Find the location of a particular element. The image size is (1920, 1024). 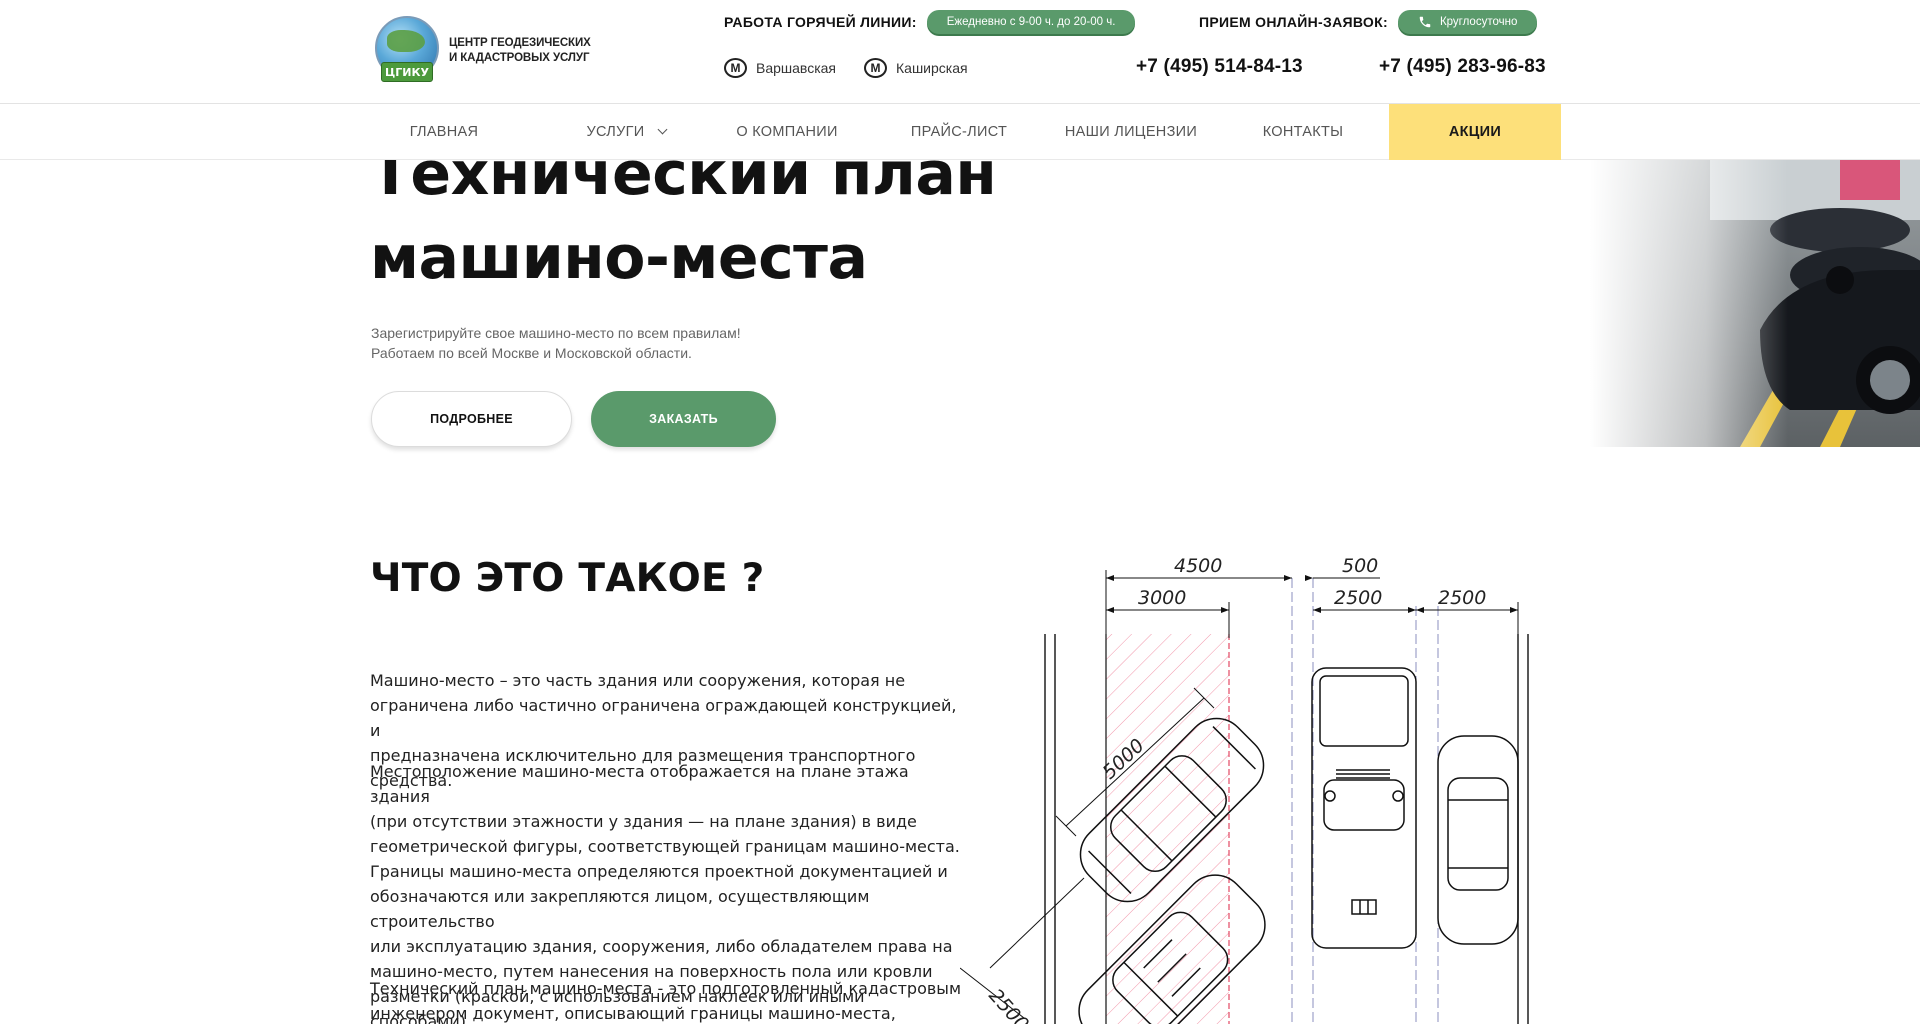

order-button: ЗАКАЗАТЬ is located at coordinates (683, 419).